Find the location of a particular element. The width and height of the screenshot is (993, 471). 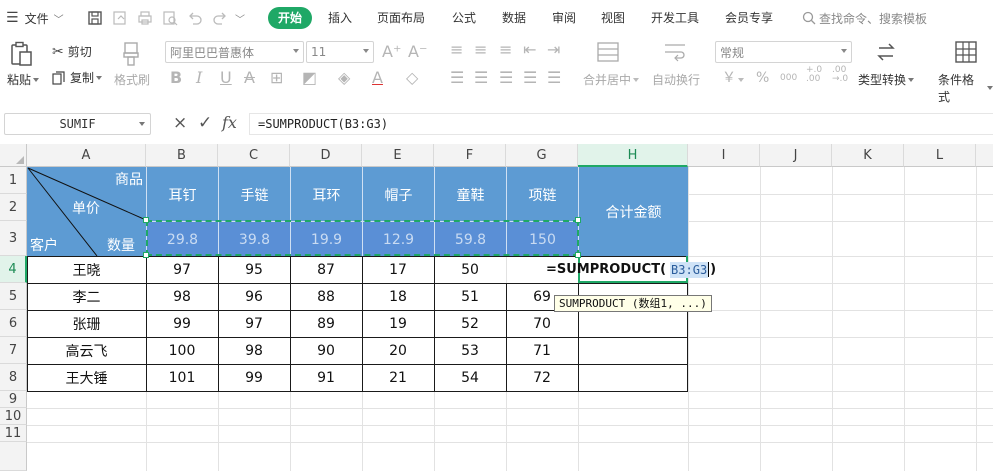

row-header-10: 10 is located at coordinates (13, 416).